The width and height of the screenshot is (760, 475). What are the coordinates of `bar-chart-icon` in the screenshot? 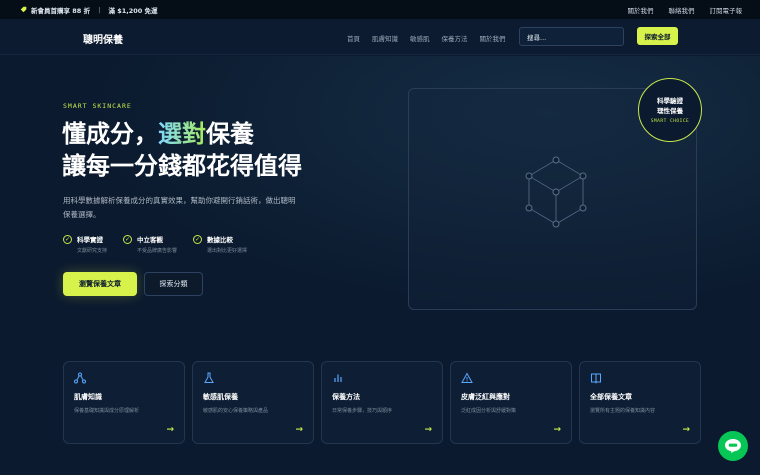 It's located at (338, 378).